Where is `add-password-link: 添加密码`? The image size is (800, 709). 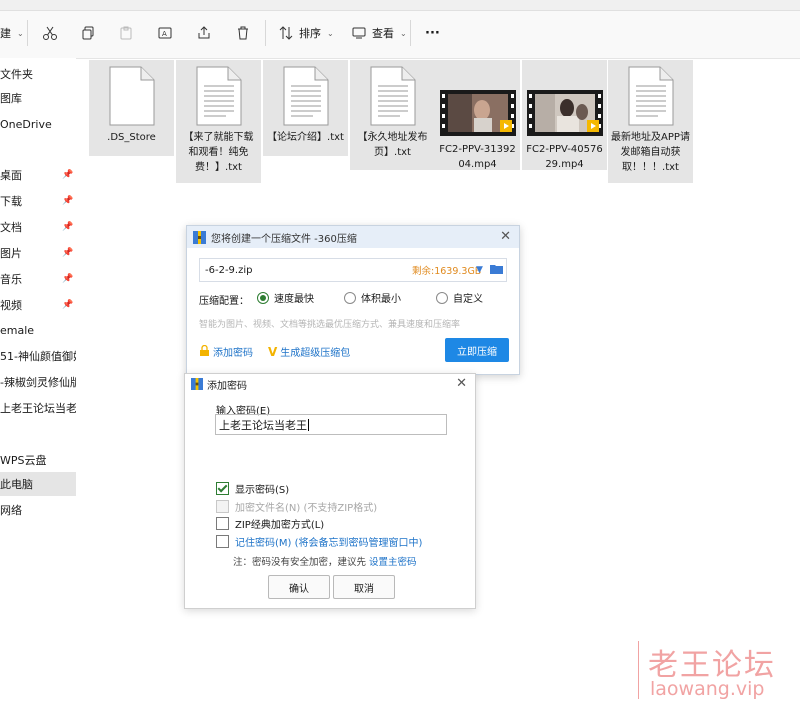
add-password-link: 添加密码 is located at coordinates (226, 351).